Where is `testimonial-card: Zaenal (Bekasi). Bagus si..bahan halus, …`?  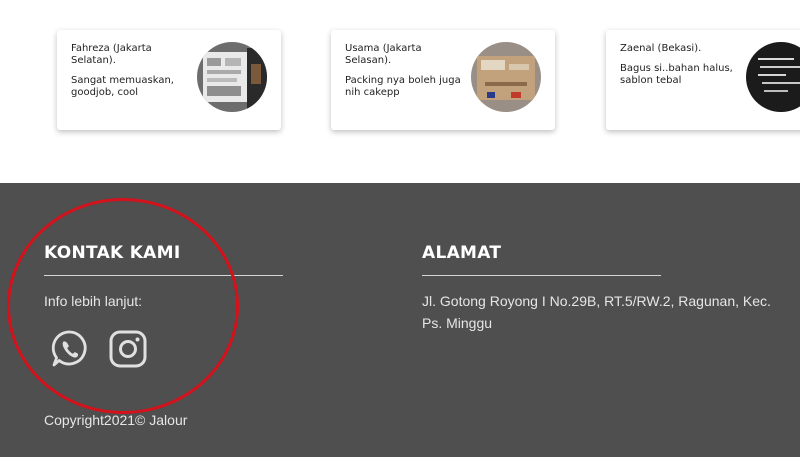 testimonial-card: Zaenal (Bekasi). Bagus si..bahan halus, … is located at coordinates (703, 80).